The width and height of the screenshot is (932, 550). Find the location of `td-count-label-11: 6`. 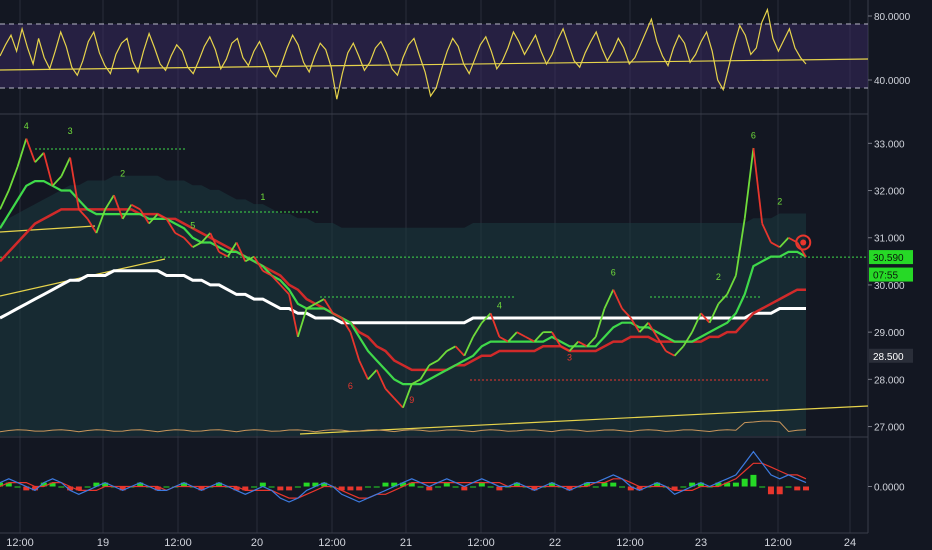

td-count-label-11: 6 is located at coordinates (753, 136).